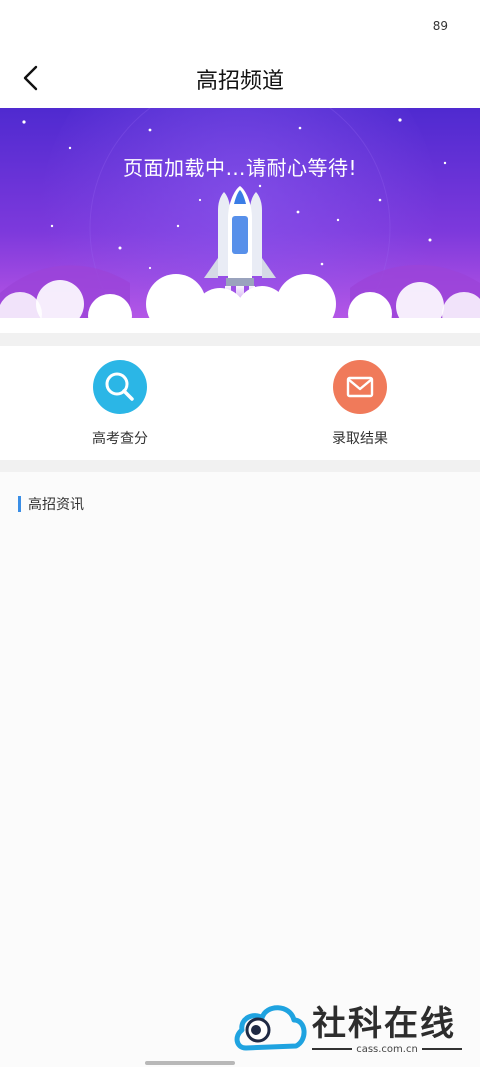 The width and height of the screenshot is (480, 1067). I want to click on score-query-button: 高考查分, so click(120, 403).